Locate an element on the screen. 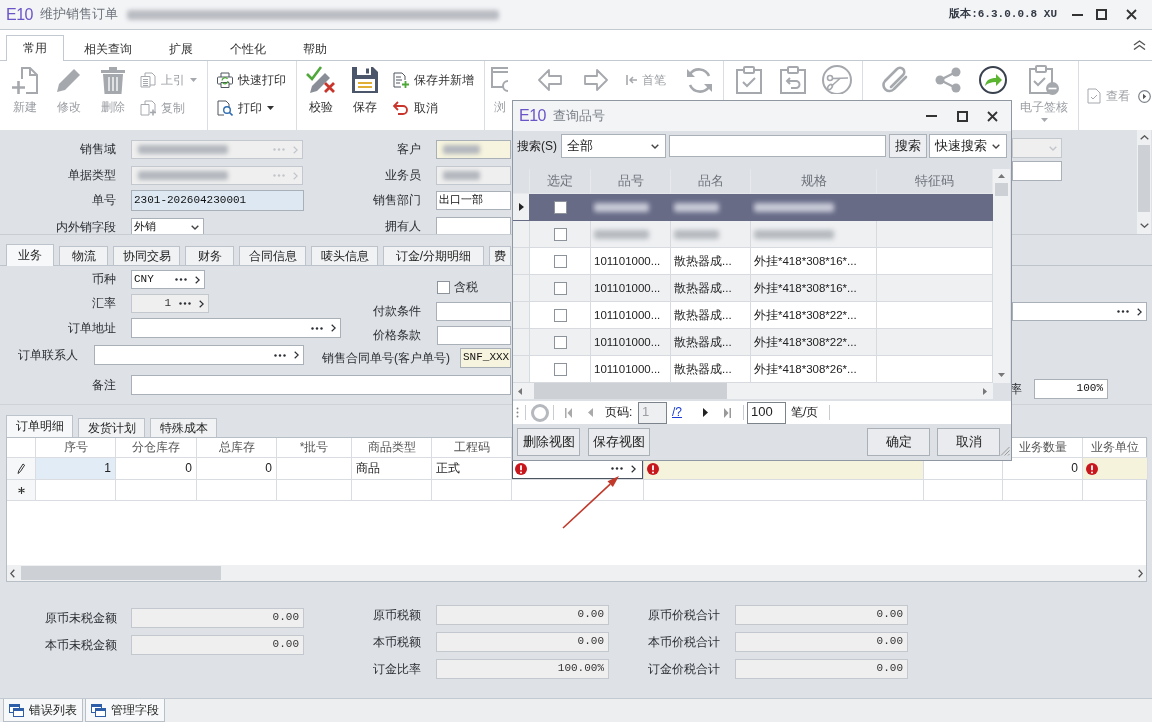 This screenshot has width=1152, height=722. ribbon-tab: 相关查询 is located at coordinates (107, 48).